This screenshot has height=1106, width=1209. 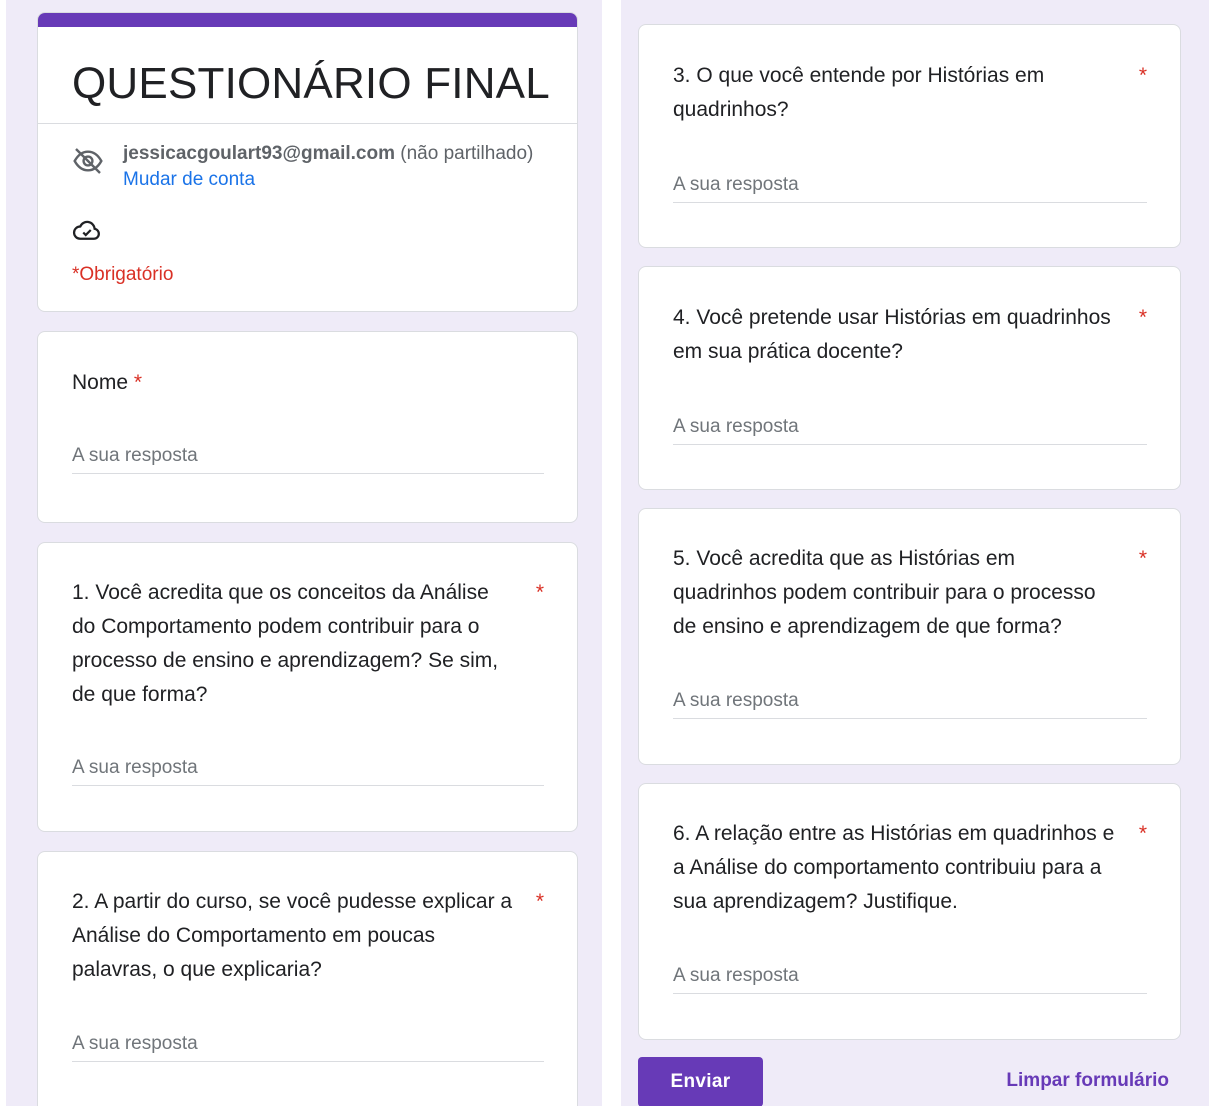 I want to click on cloud-check-icon, so click(x=86, y=230).